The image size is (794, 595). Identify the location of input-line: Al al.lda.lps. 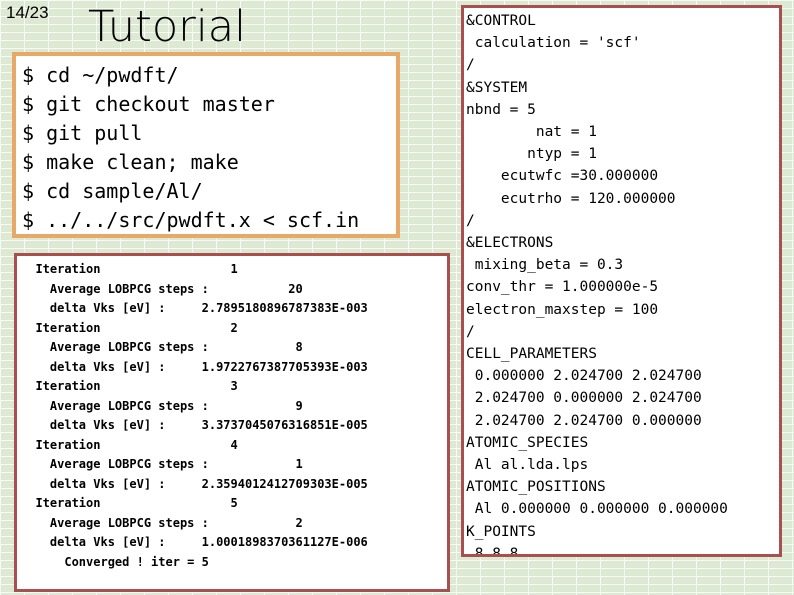
(527, 465).